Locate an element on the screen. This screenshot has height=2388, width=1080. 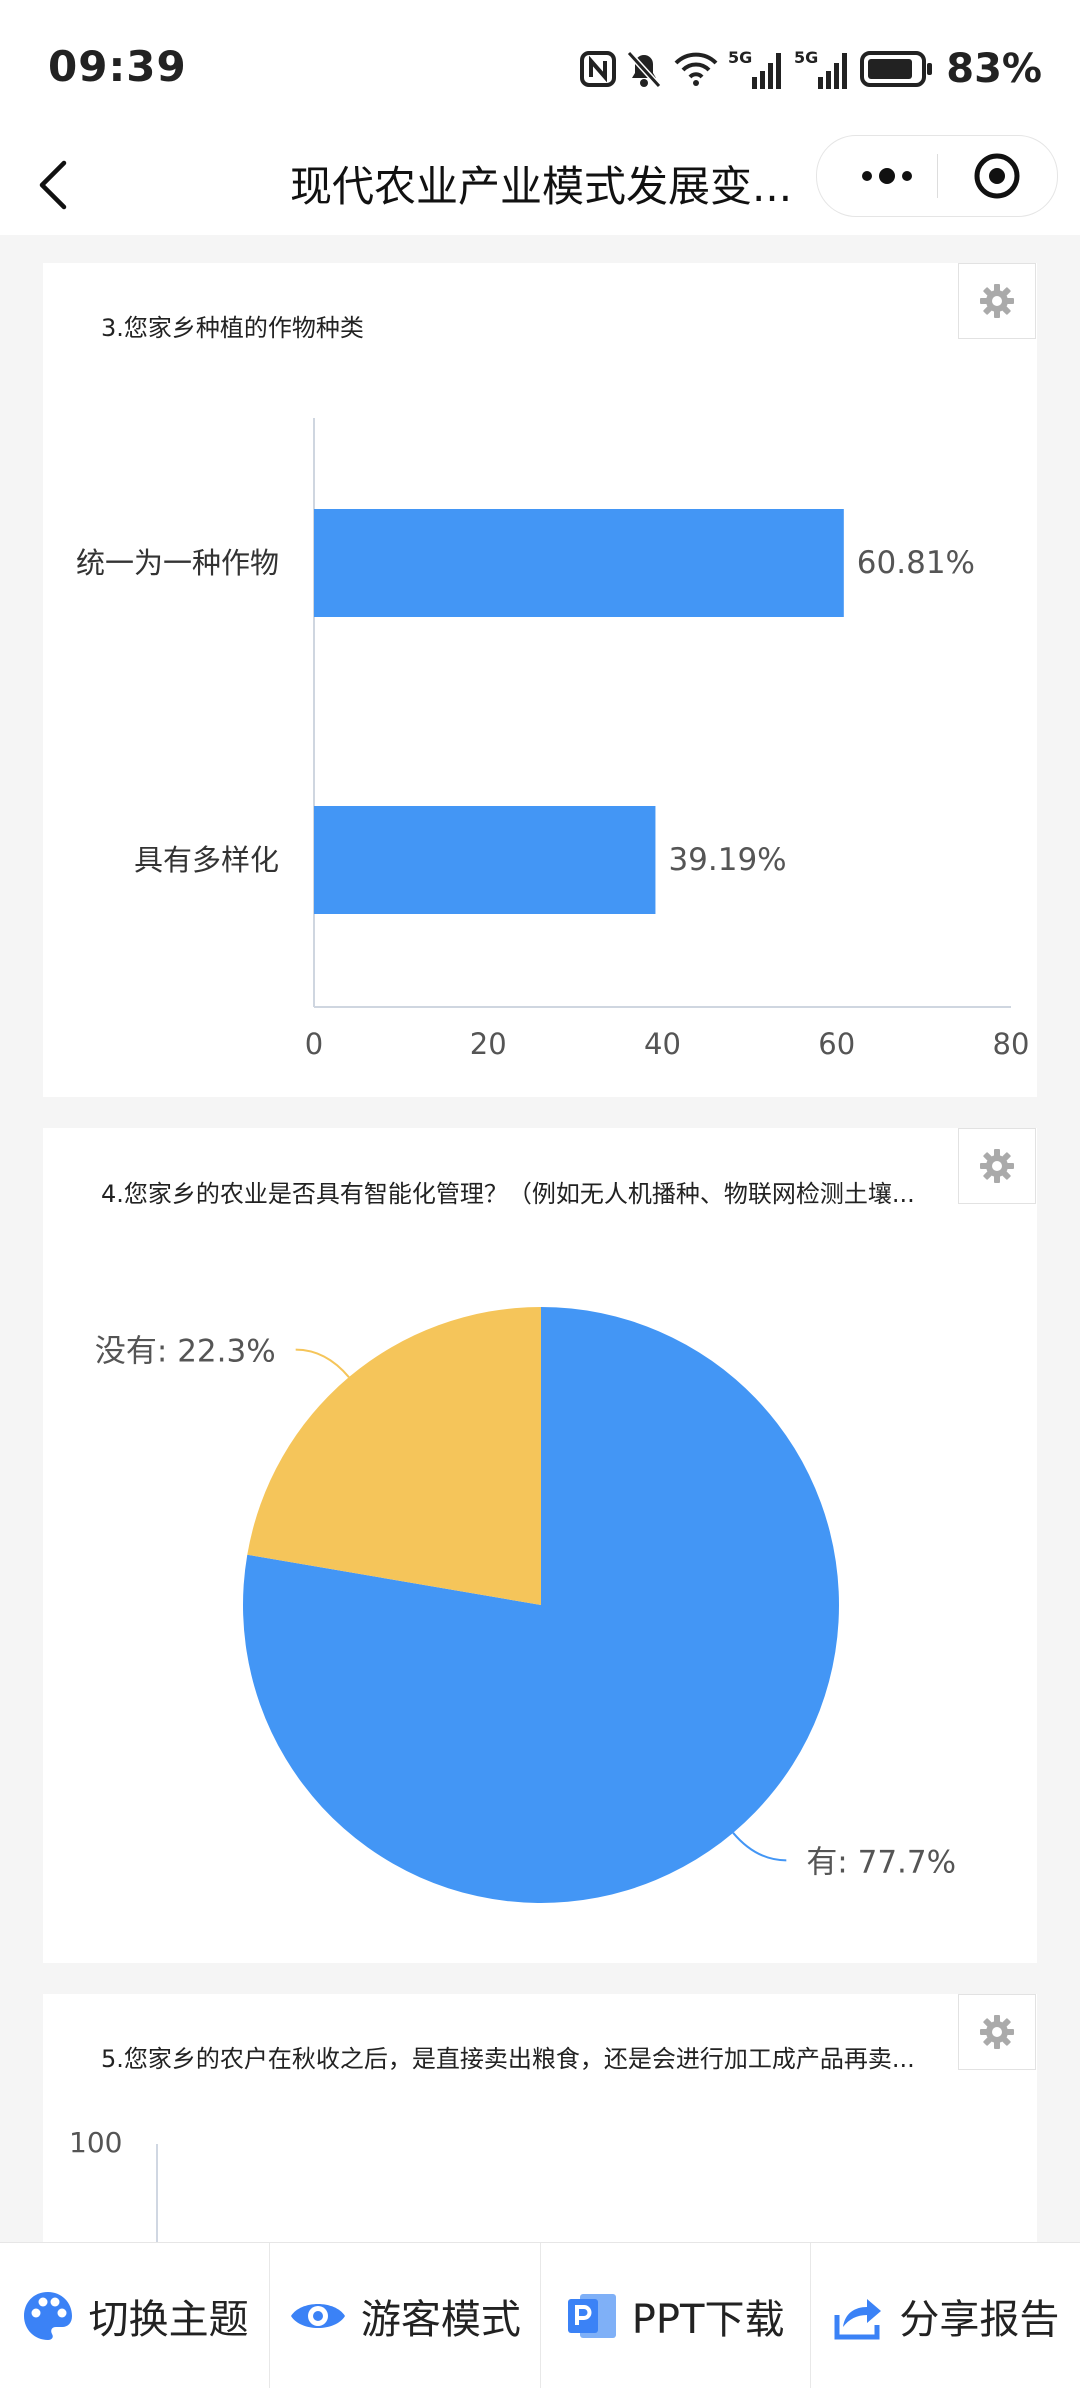
close-button is located at coordinates (997, 176).